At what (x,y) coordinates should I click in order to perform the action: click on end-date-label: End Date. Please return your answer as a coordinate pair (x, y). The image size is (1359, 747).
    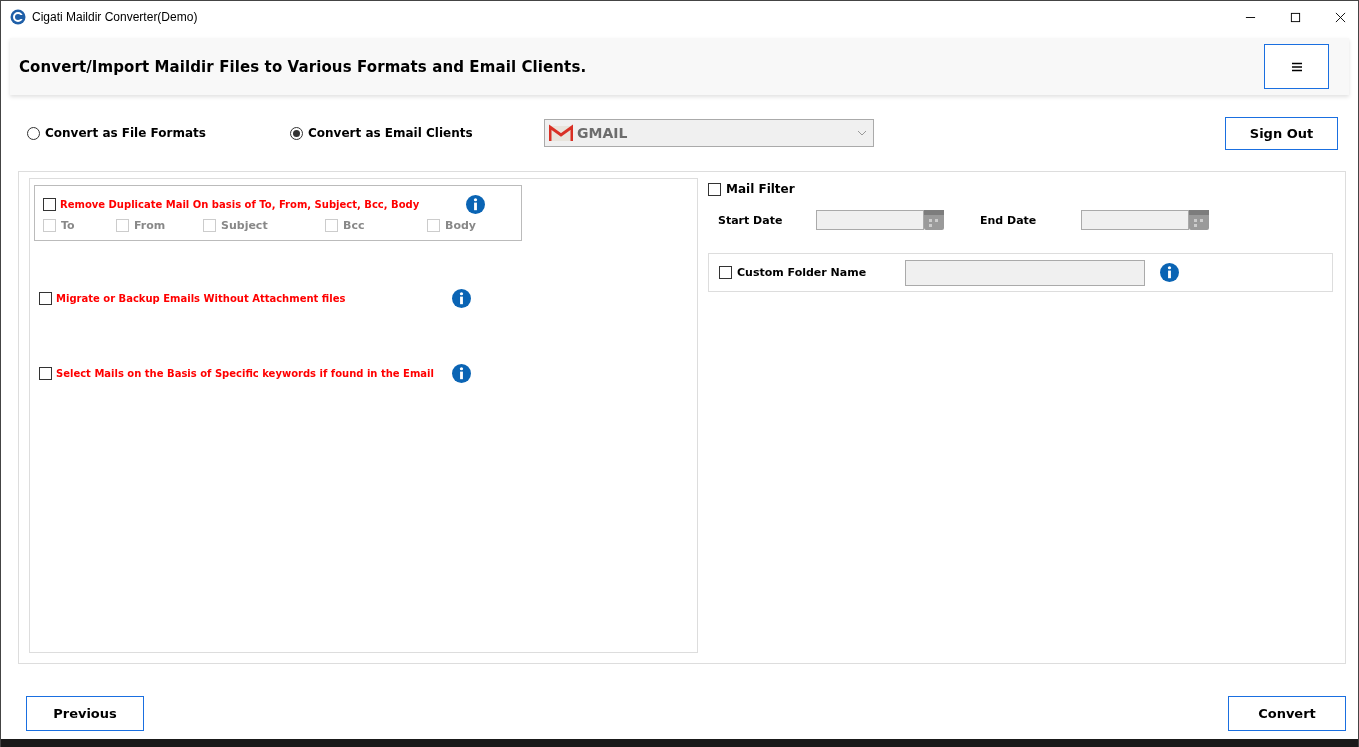
    Looking at the image, I should click on (1009, 220).